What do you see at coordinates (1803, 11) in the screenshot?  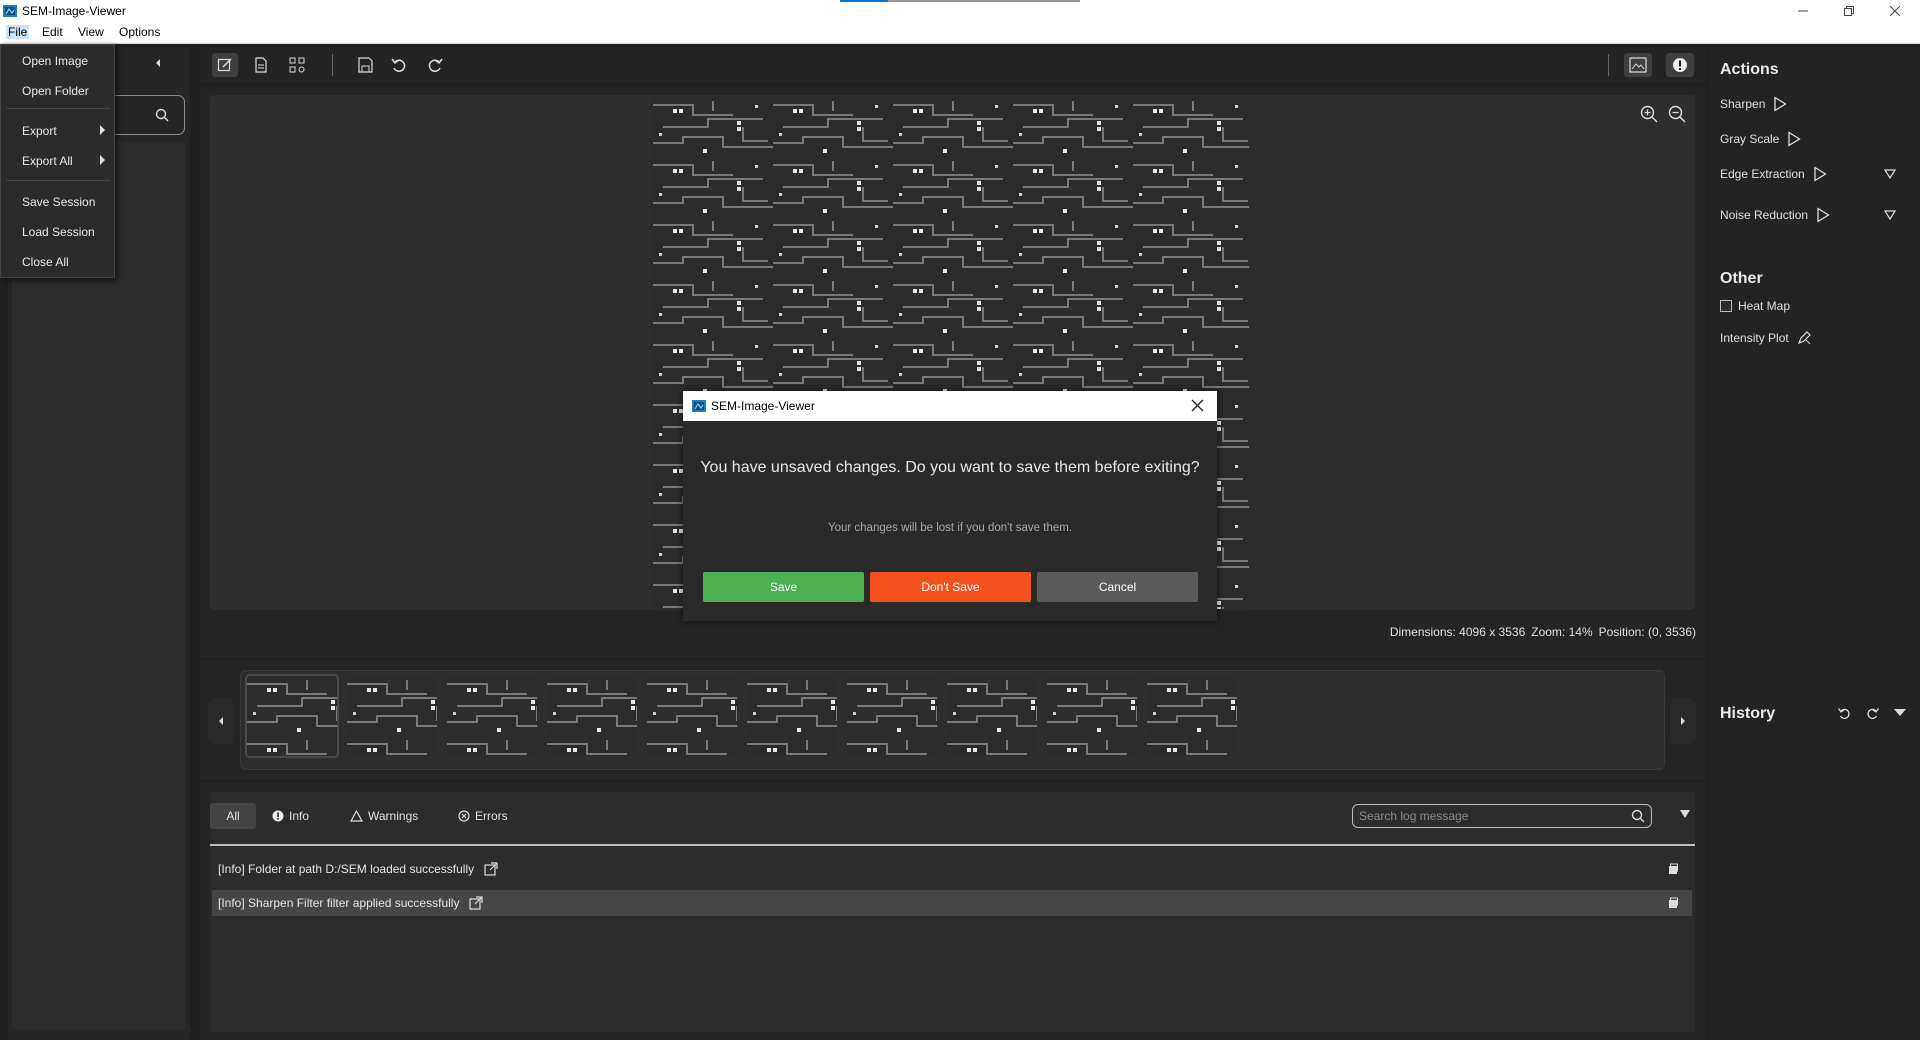 I see `minimize-button` at bounding box center [1803, 11].